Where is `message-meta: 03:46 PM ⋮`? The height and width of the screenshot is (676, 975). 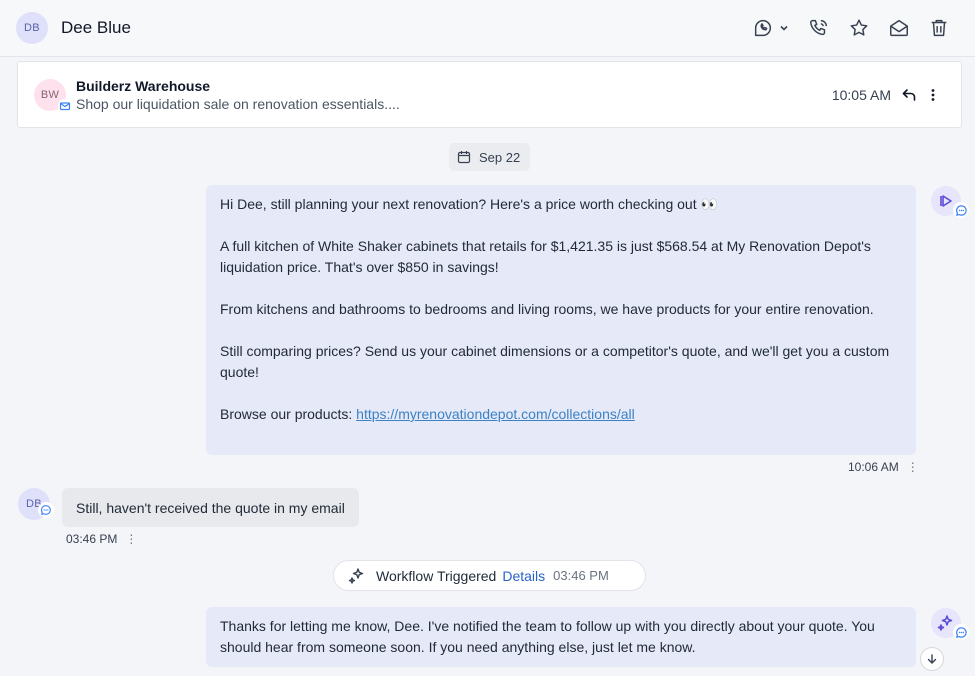
message-meta: 03:46 PM ⋮ is located at coordinates (101, 539).